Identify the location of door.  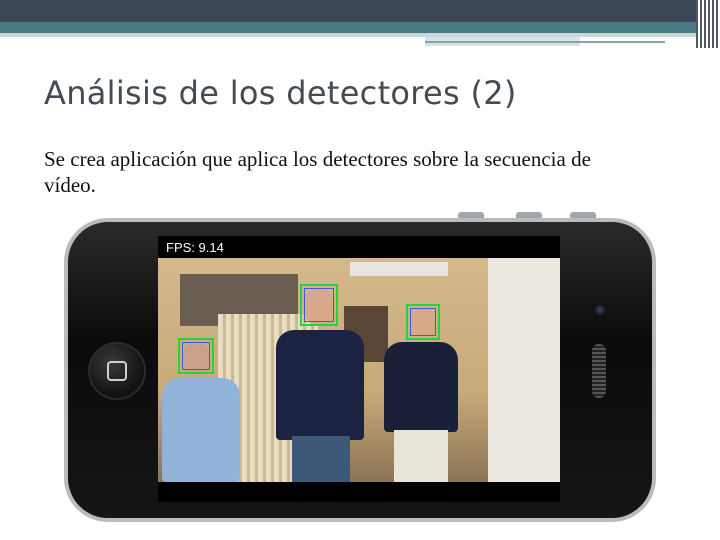
(524, 370).